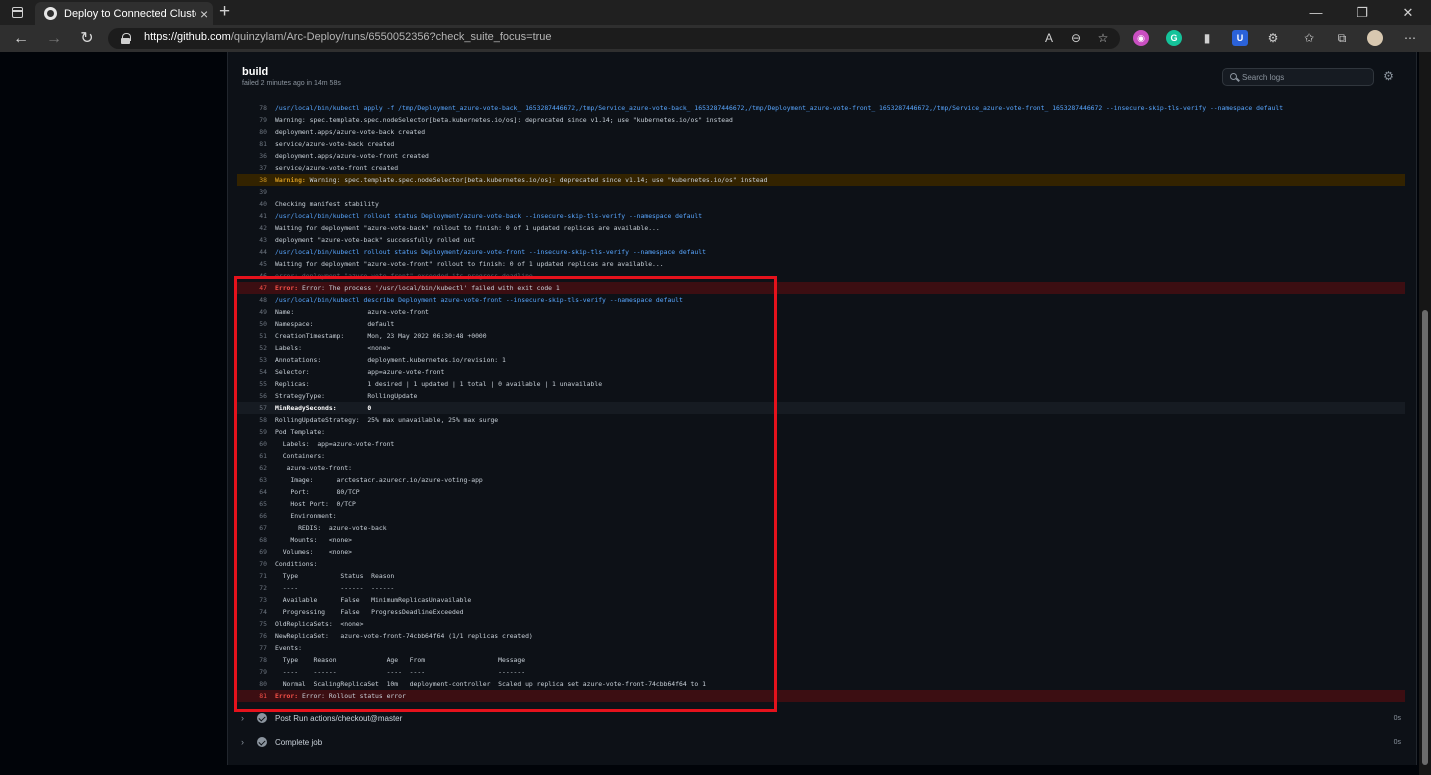 The image size is (1431, 775). I want to click on profile-avatar, so click(1375, 38).